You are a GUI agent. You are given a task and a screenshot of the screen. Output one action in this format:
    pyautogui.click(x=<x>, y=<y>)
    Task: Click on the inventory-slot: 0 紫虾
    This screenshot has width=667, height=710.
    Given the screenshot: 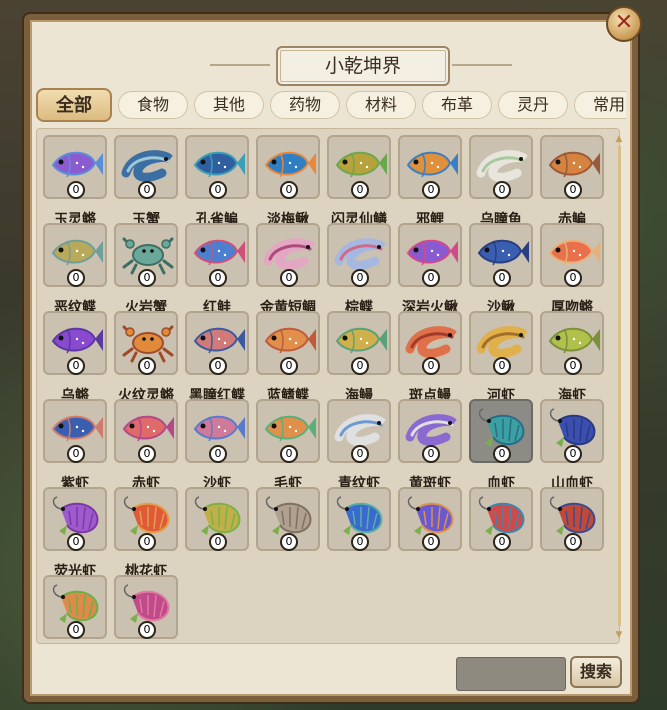 What is the action you would take?
    pyautogui.click(x=75, y=445)
    